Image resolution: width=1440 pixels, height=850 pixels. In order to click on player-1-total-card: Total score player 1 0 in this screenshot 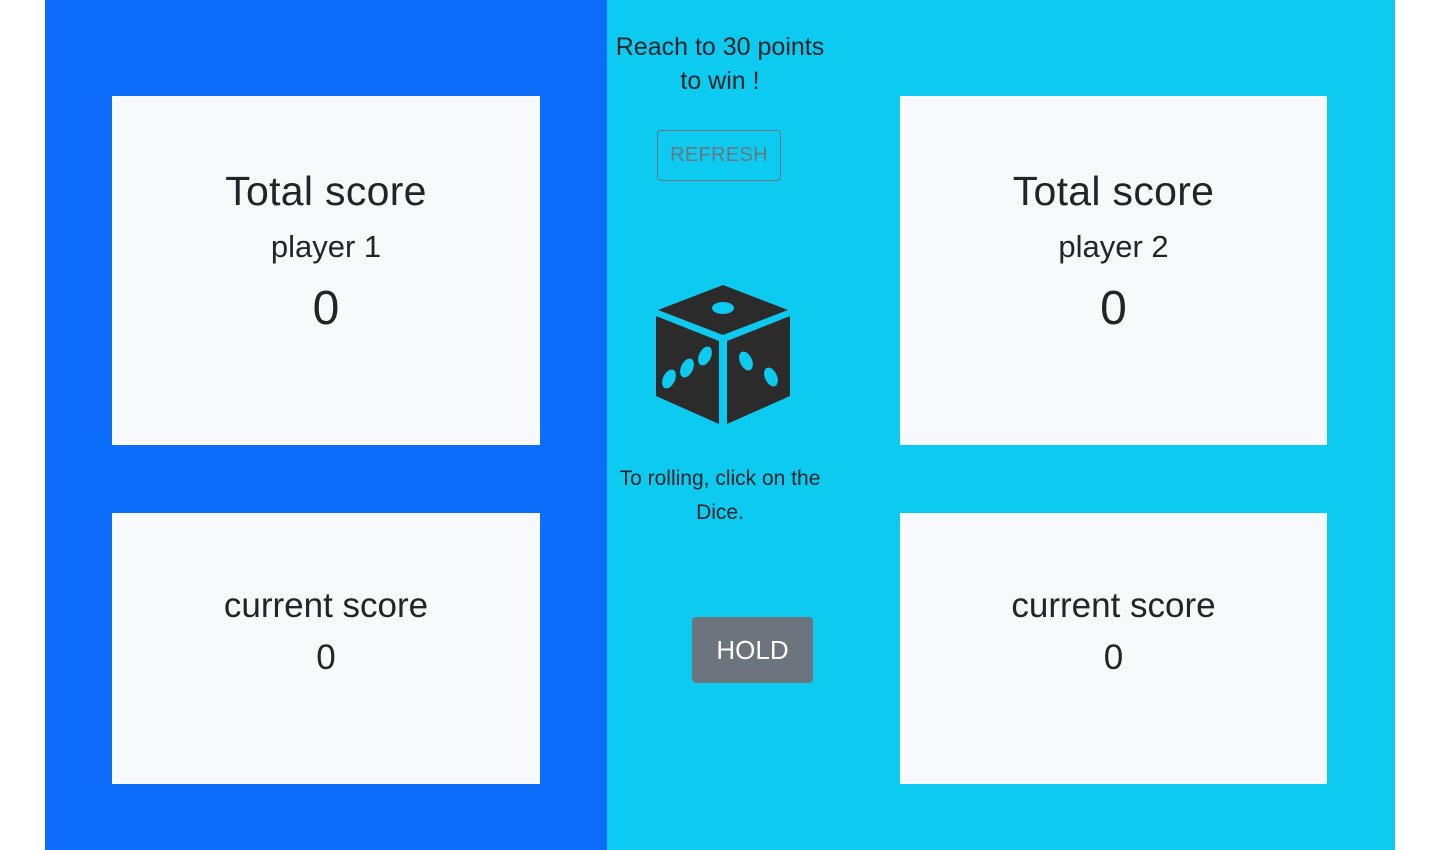, I will do `click(326, 270)`.